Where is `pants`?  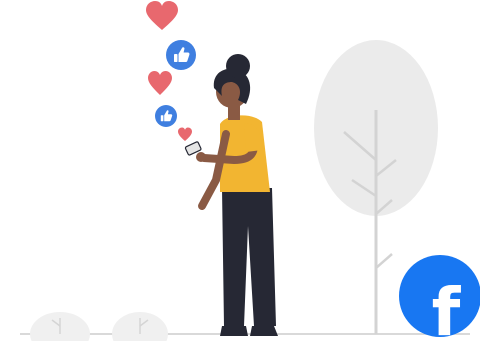
pants is located at coordinates (249, 257).